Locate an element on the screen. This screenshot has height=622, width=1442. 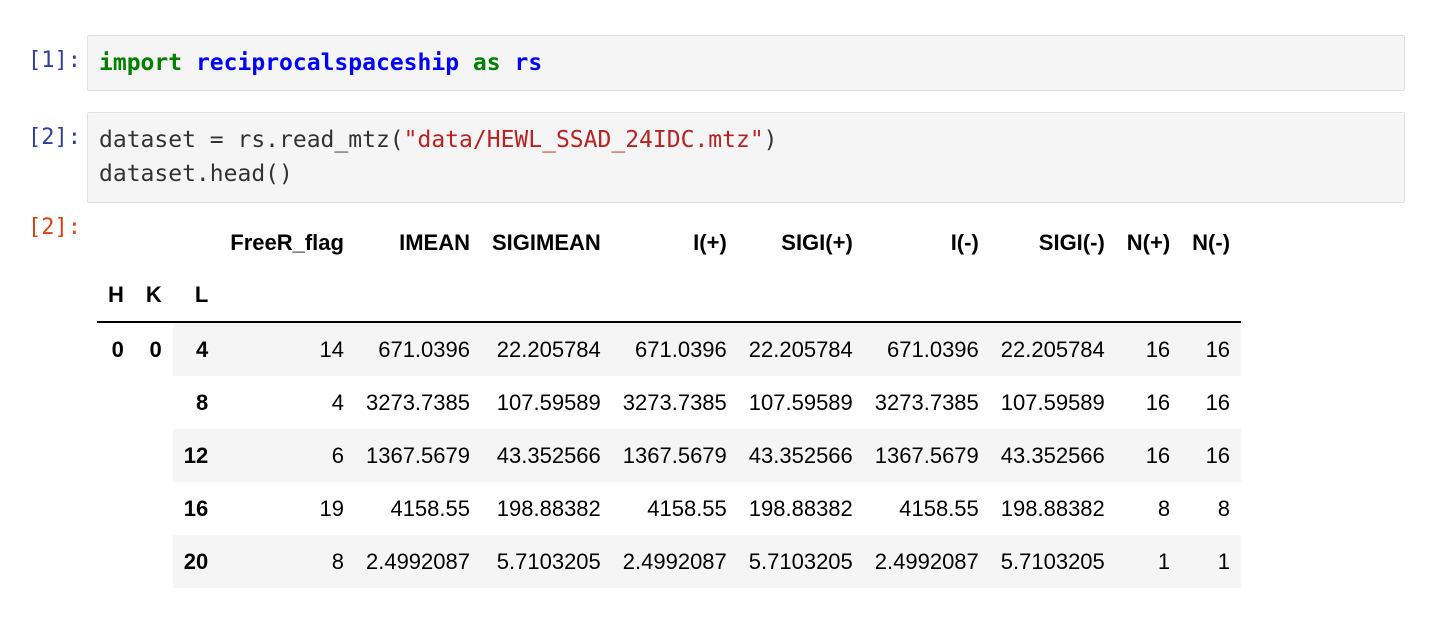
column-header: SIGI(+) is located at coordinates (817, 242).